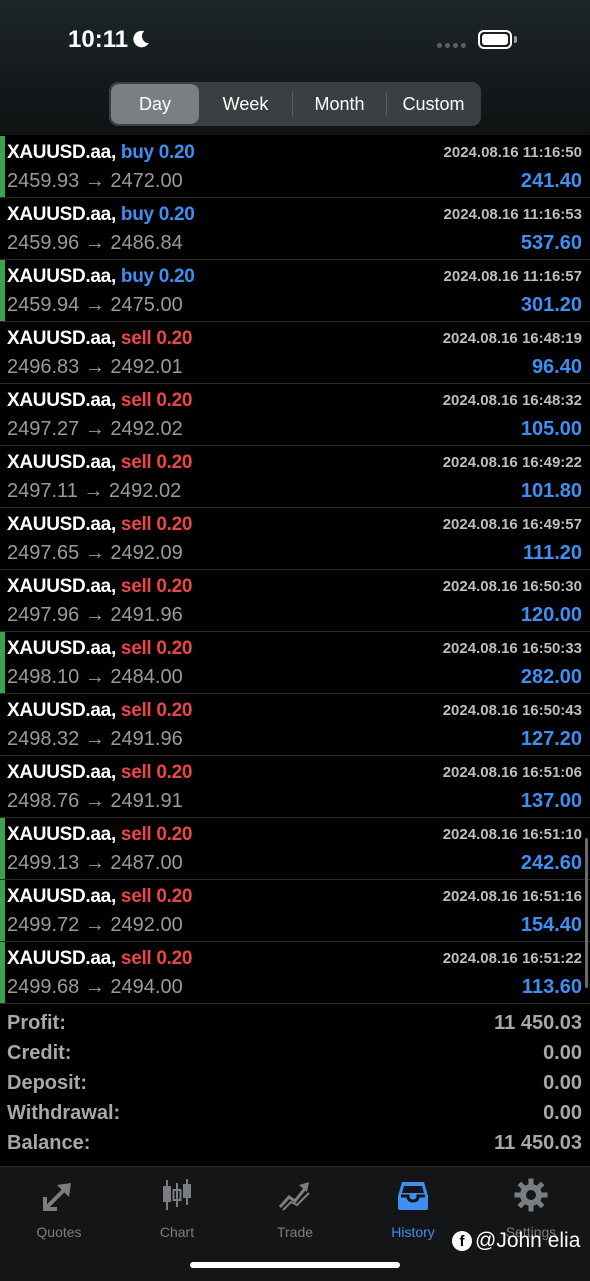  I want to click on period-segmented-control: Day Week Month Custom, so click(295, 104).